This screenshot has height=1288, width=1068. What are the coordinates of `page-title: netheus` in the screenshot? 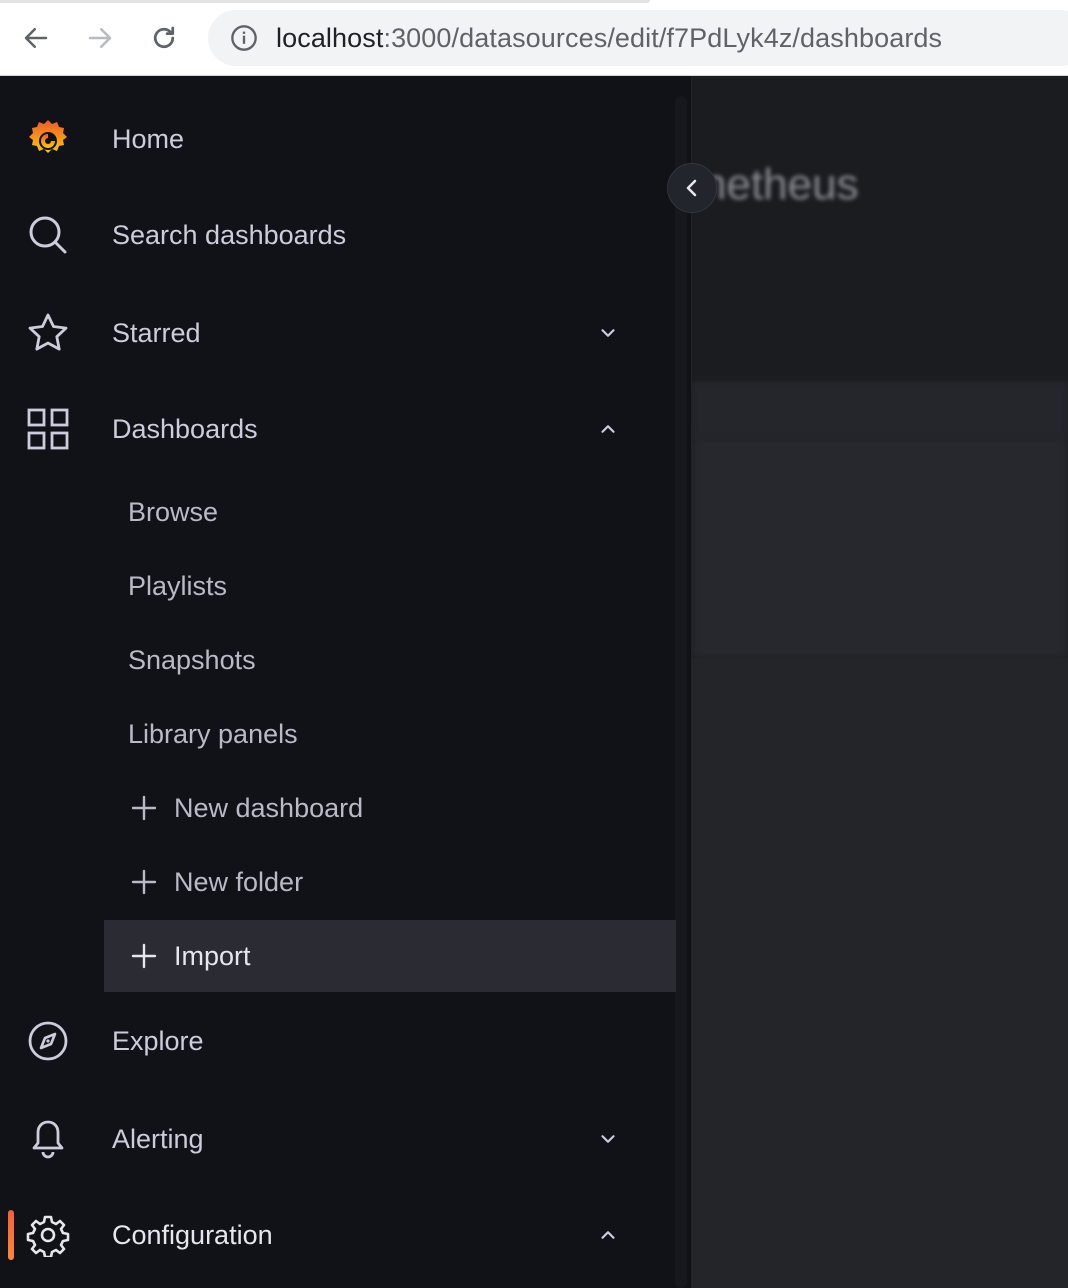 It's located at (780, 184).